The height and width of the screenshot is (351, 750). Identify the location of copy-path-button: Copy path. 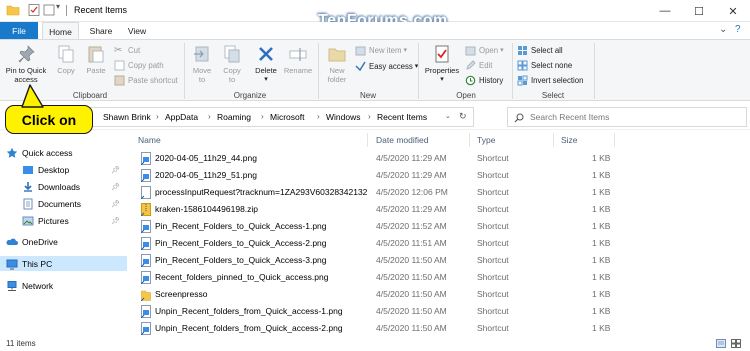
(139, 65).